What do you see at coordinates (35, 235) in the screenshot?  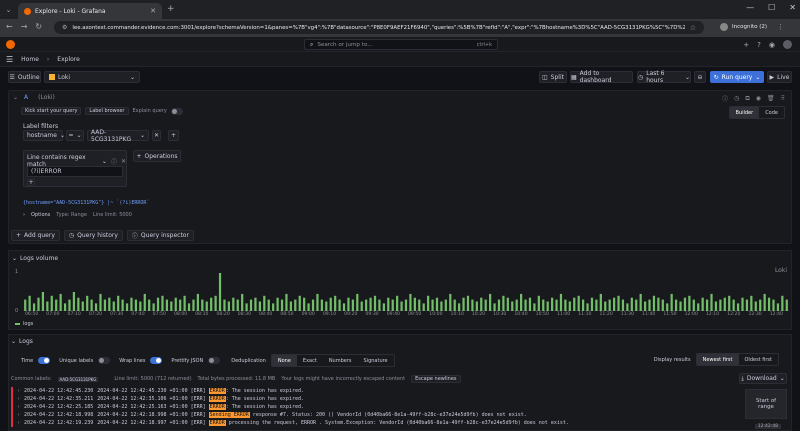 I see `add-query-button: + Add query` at bounding box center [35, 235].